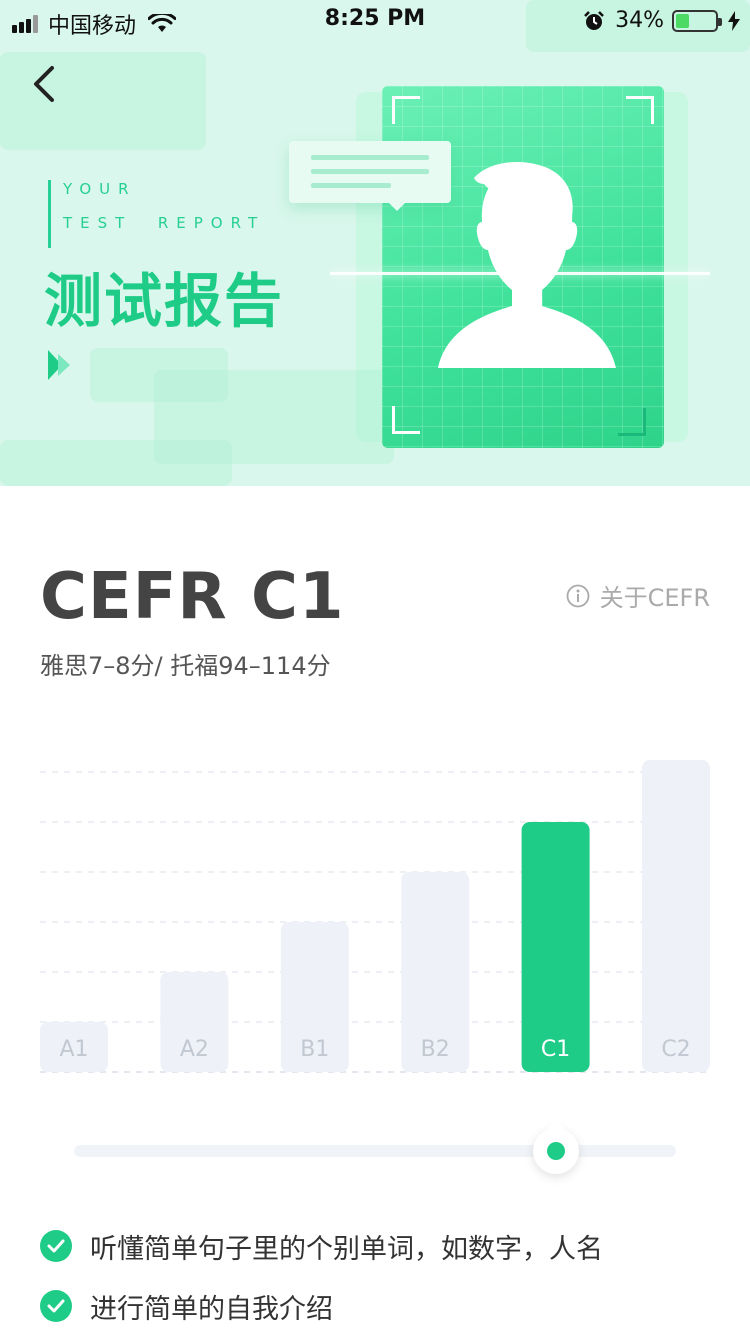 The width and height of the screenshot is (750, 1334). What do you see at coordinates (346, 1249) in the screenshot?
I see `skill-text: 听懂简单句子里的个别单词，如数字，人名` at bounding box center [346, 1249].